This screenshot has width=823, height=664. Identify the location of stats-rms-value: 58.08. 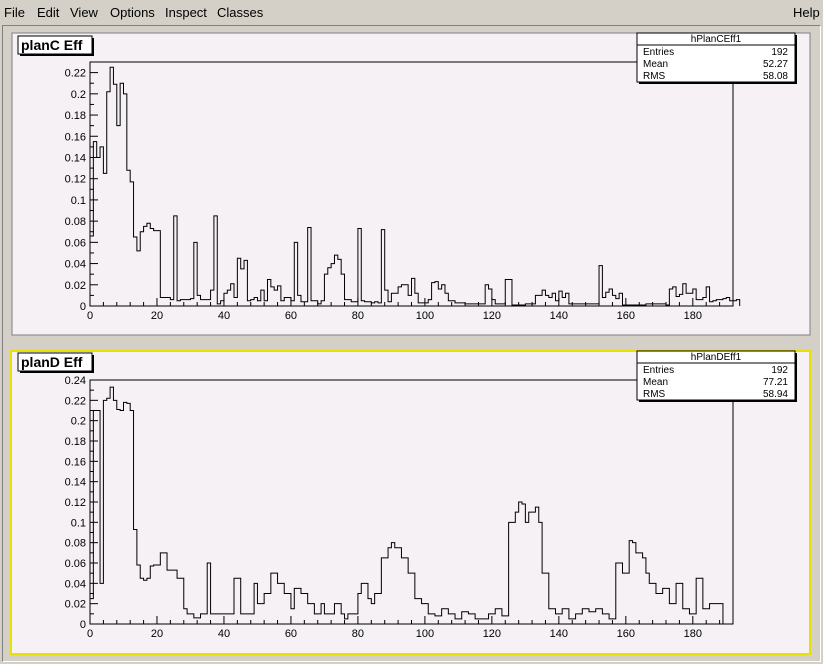
(775, 76).